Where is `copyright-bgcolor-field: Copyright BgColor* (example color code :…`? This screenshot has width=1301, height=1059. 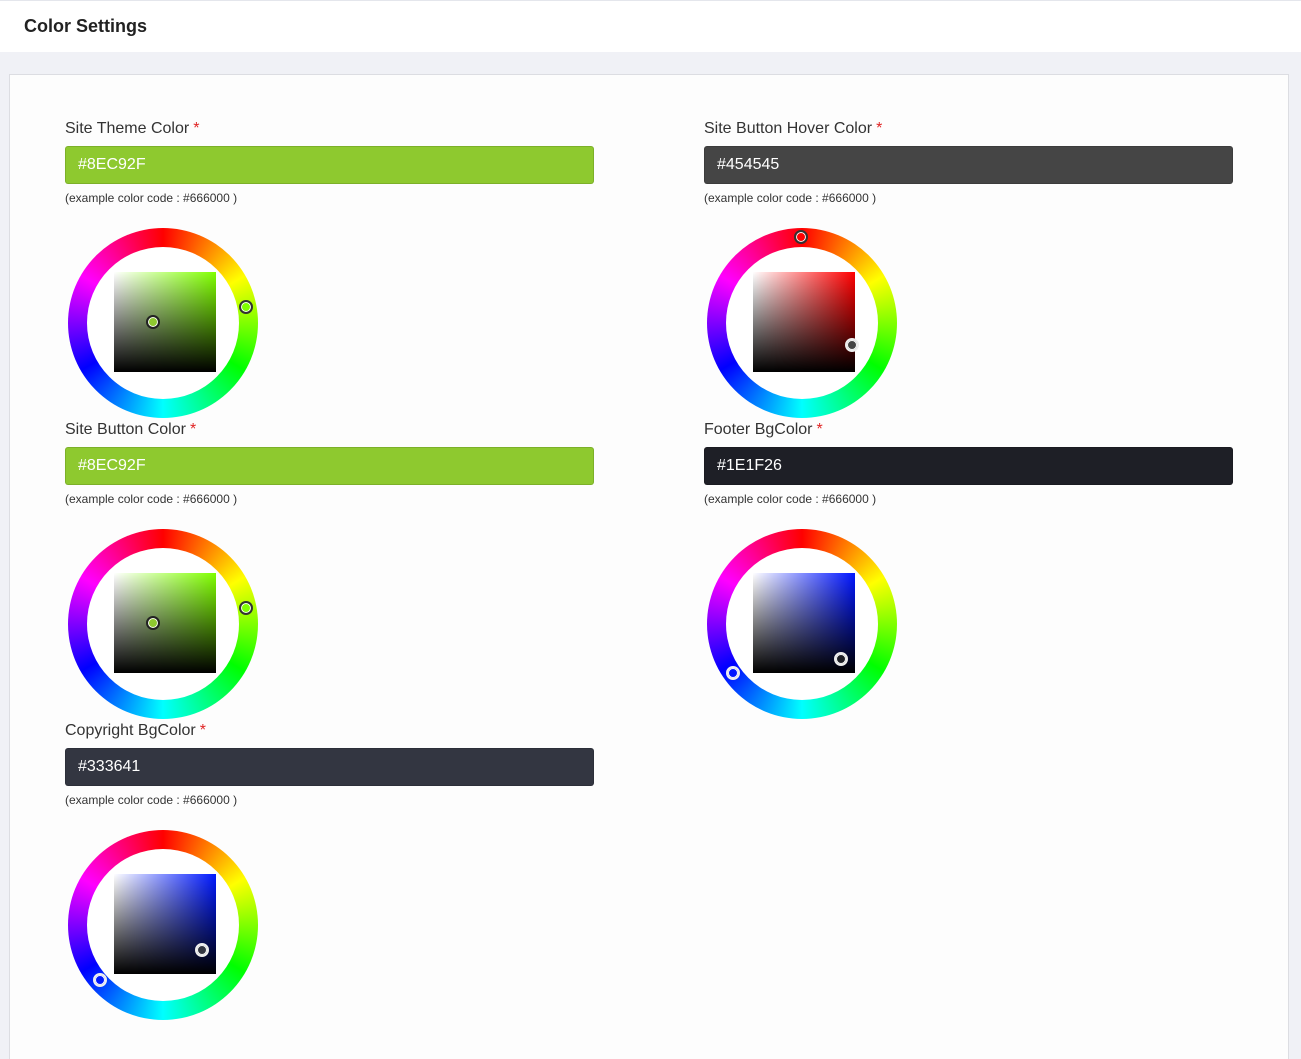
copyright-bgcolor-field: Copyright BgColor* (example color code :… is located at coordinates (330, 870).